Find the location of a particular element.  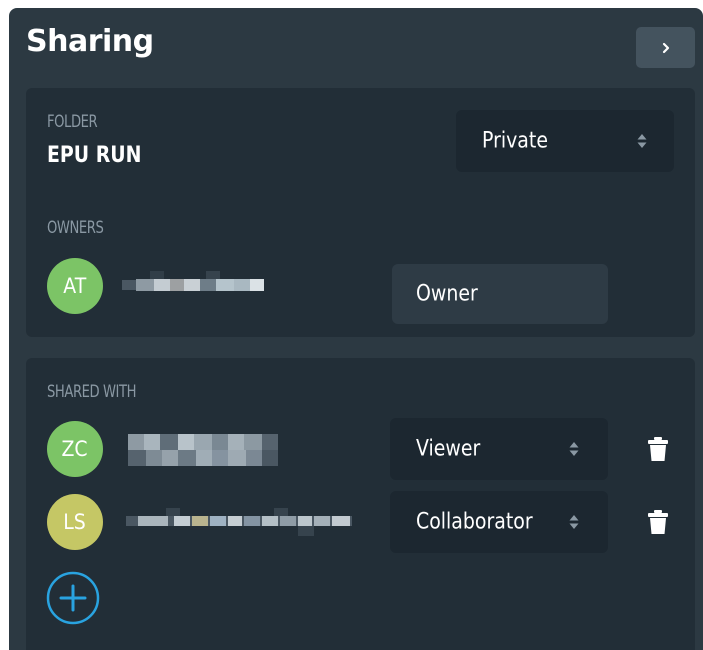

chevron-right-icon is located at coordinates (665, 47).